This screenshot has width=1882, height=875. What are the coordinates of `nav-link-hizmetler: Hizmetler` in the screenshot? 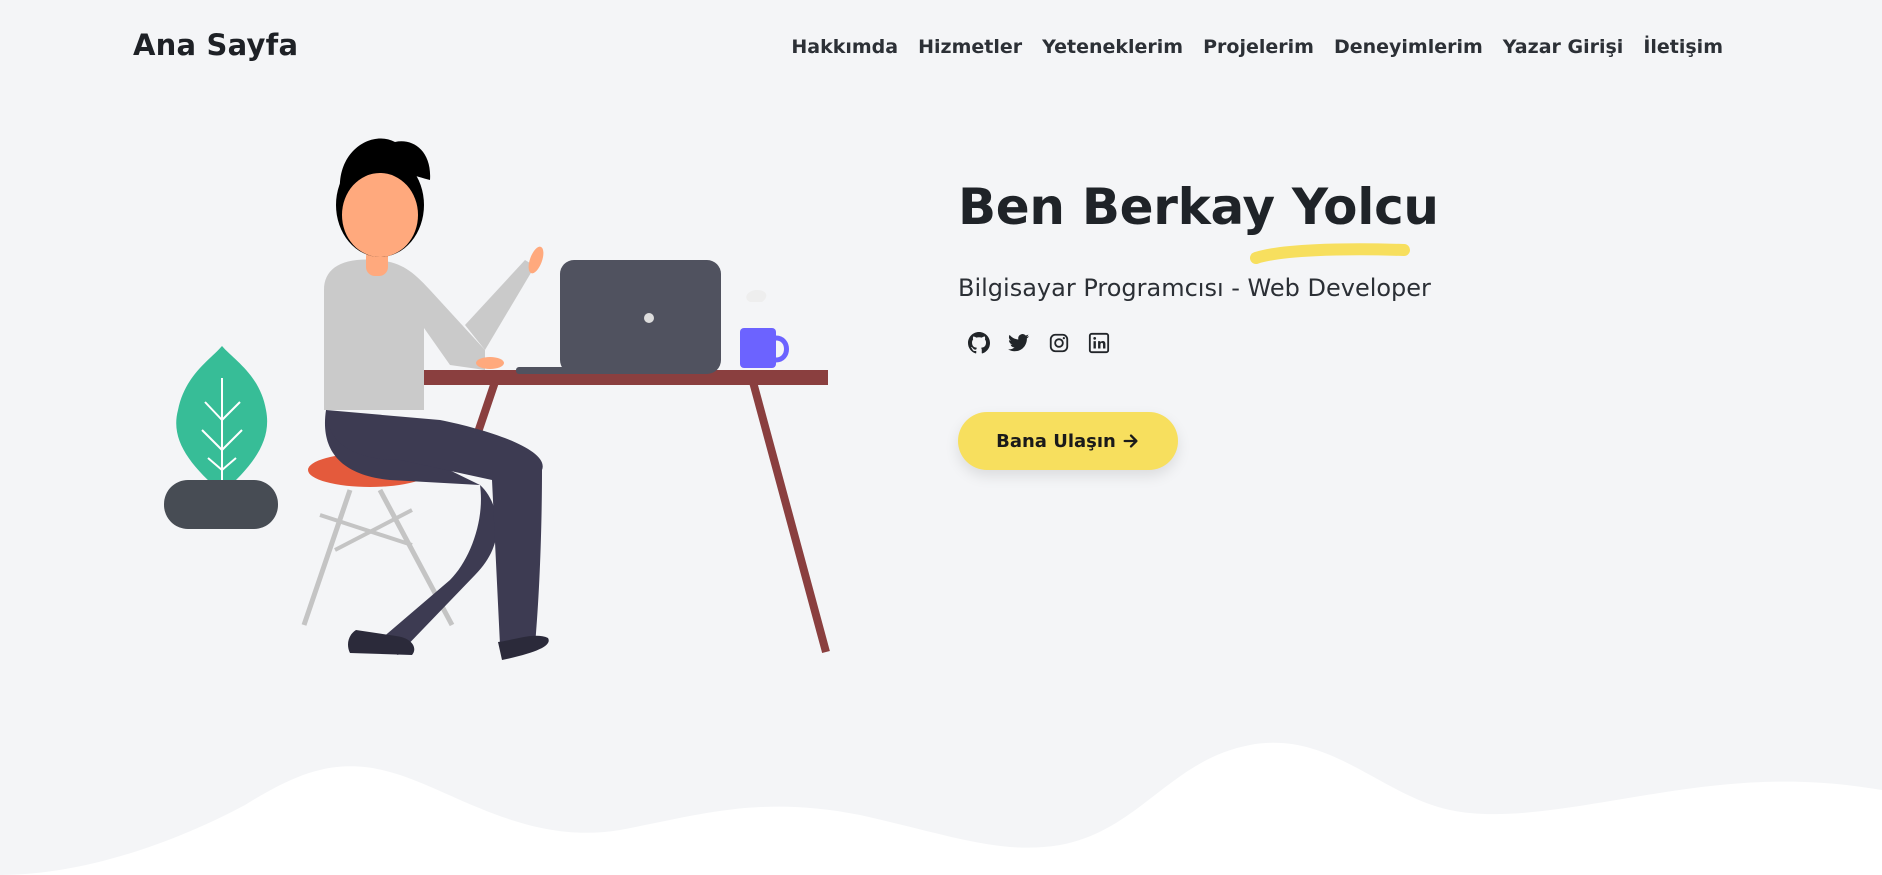 It's located at (970, 47).